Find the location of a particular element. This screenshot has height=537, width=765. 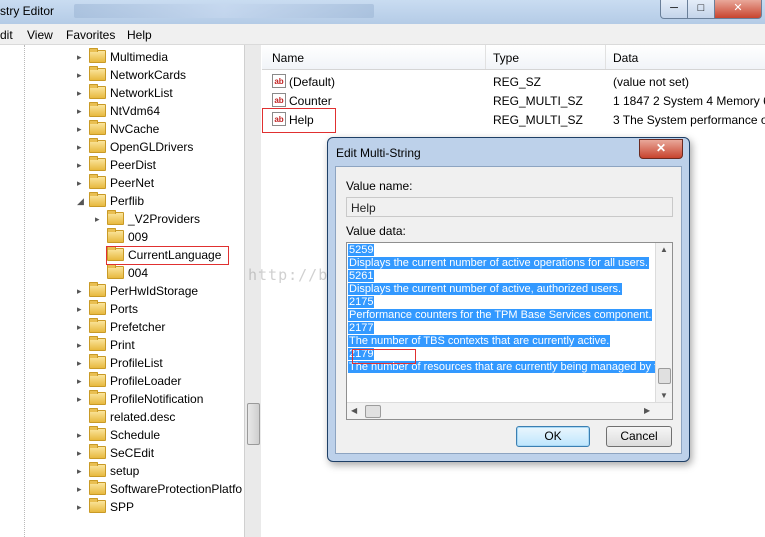

tree-scroll-thumb is located at coordinates (253, 424).